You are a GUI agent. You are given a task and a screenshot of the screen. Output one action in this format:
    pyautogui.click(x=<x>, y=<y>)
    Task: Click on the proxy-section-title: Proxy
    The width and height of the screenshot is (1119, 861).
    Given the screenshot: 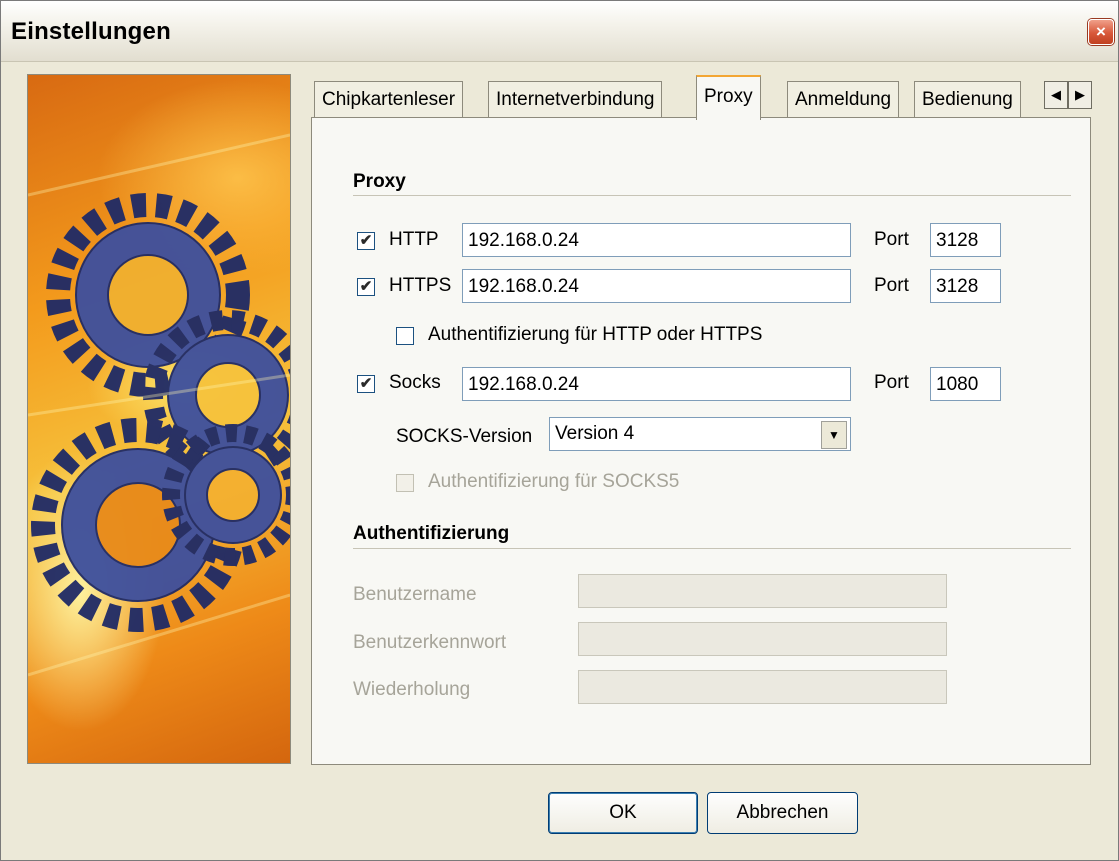 What is the action you would take?
    pyautogui.click(x=379, y=181)
    